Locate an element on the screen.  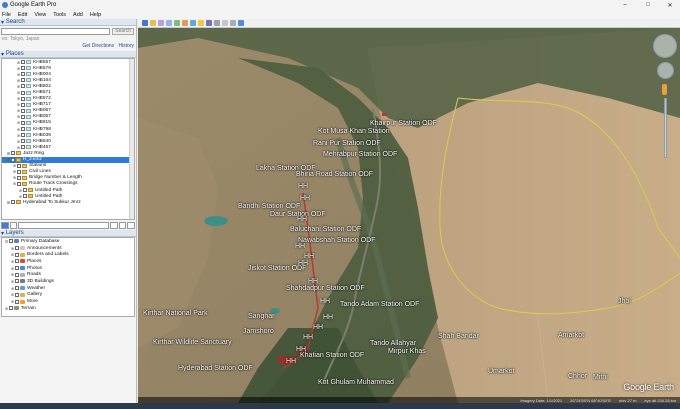
layers-tree-item: ⊟ Primary Database is located at coordinates (68, 241).